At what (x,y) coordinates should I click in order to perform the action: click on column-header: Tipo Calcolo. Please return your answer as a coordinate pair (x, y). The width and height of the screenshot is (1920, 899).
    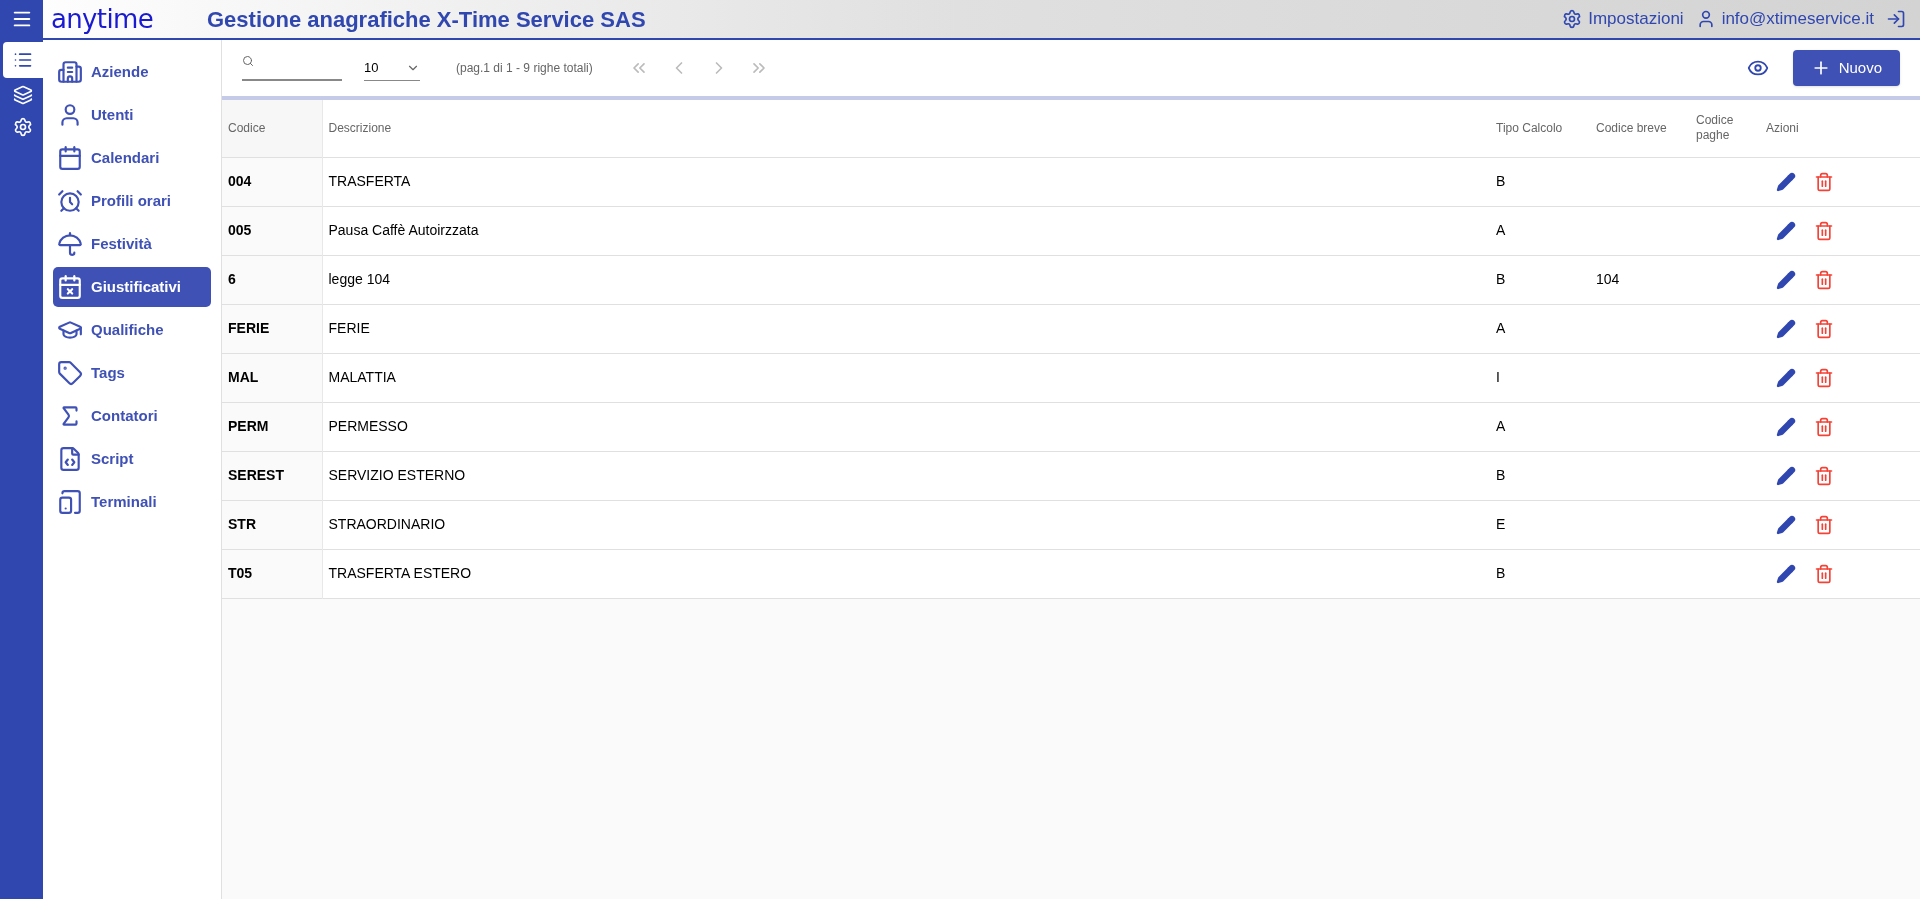
    Looking at the image, I should click on (1540, 128).